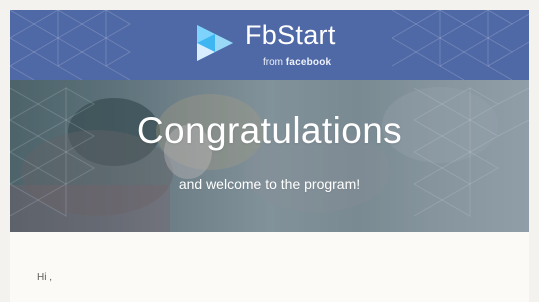 The height and width of the screenshot is (302, 539). What do you see at coordinates (273, 62) in the screenshot?
I see `brand-from-prefix: from` at bounding box center [273, 62].